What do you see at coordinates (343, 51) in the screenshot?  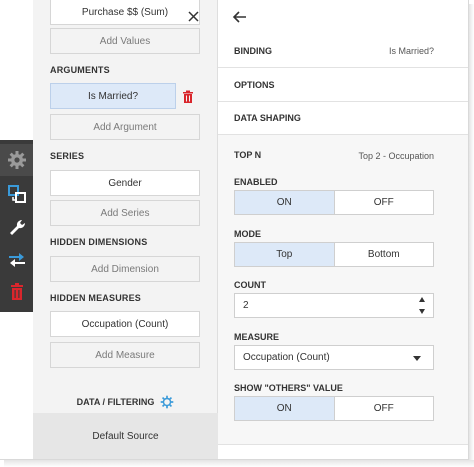 I see `binding-row: BINDING Is Married?` at bounding box center [343, 51].